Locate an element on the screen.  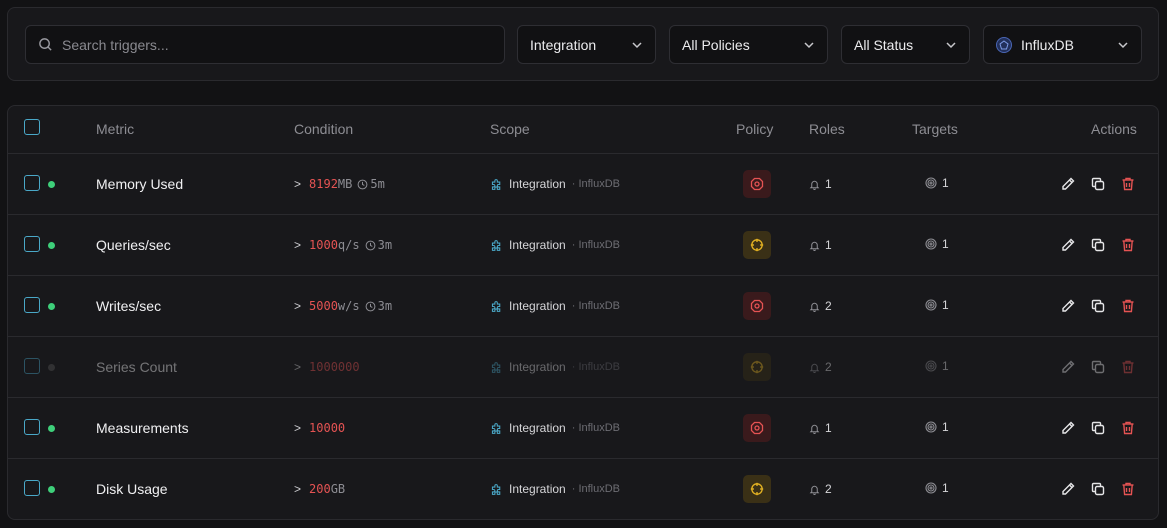
condition-value: 1000 is located at coordinates (323, 245).